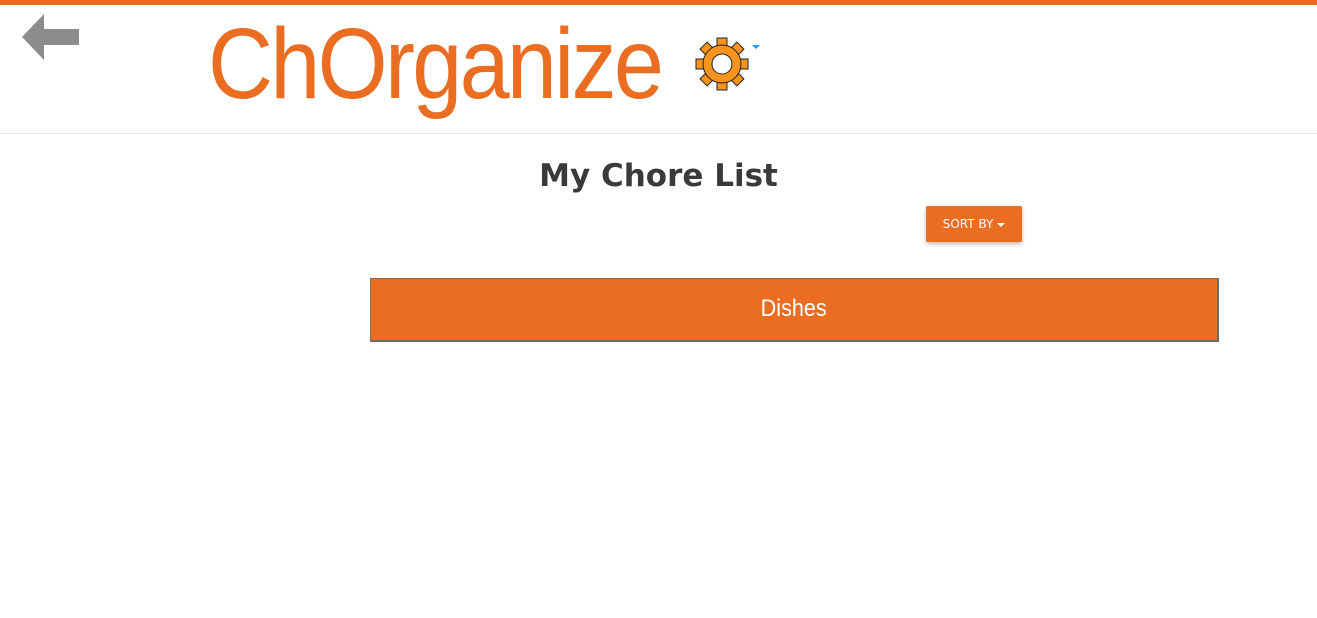 This screenshot has width=1317, height=618. I want to click on chore-list: Dishes, so click(794, 310).